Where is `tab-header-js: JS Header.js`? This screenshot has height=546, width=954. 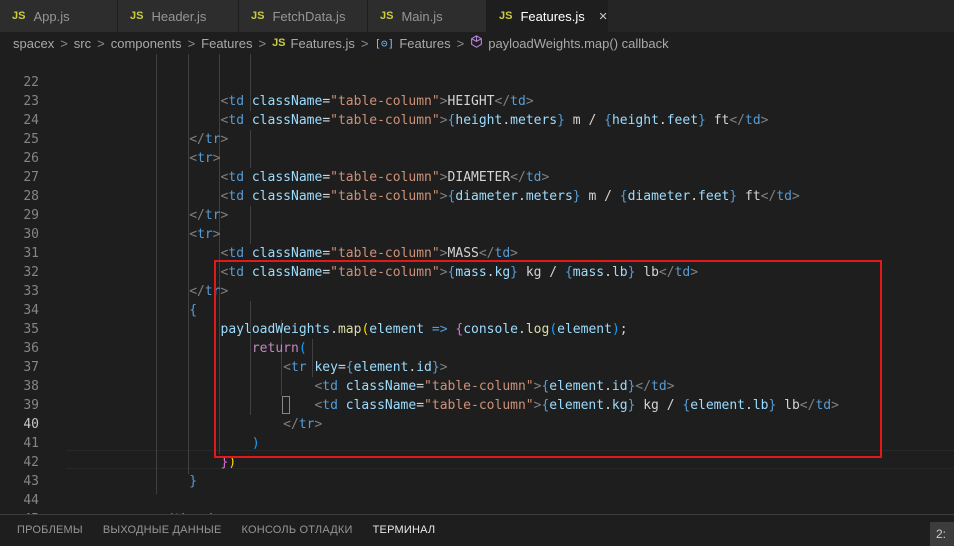 tab-header-js: JS Header.js is located at coordinates (178, 16).